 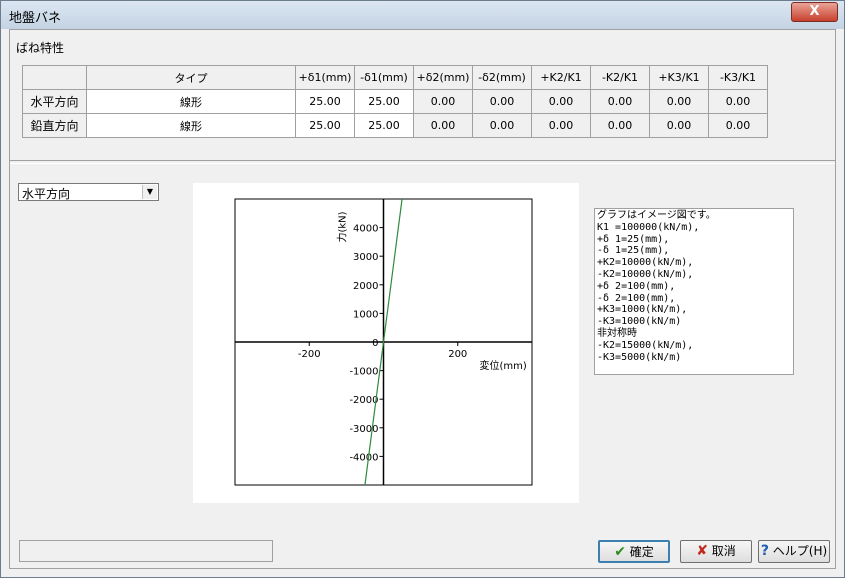 I want to click on y-tick-label: -3000, so click(x=363, y=429).